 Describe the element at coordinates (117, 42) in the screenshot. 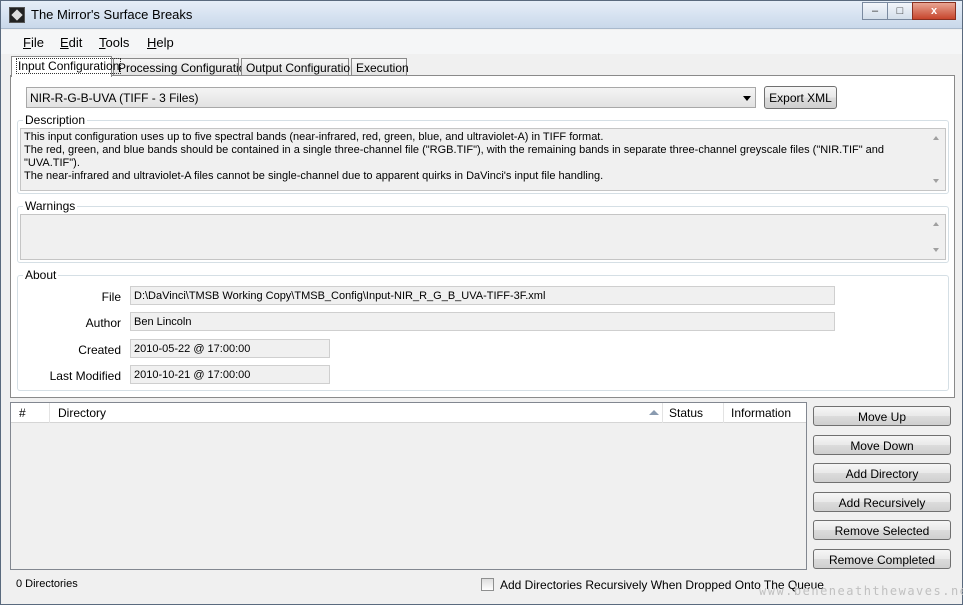

I see `menu-tools-label: ools` at that location.